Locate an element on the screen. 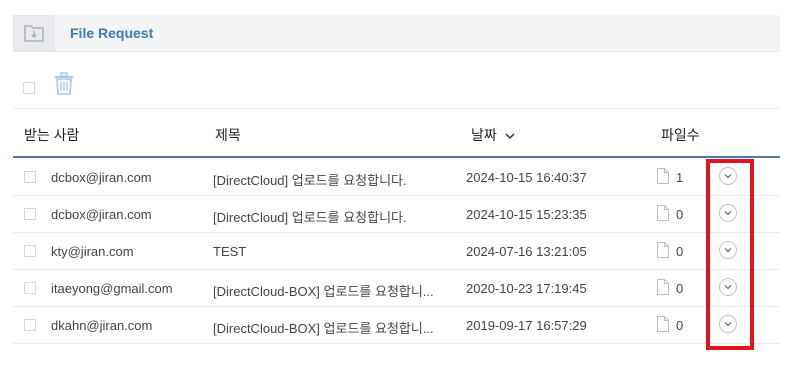 The width and height of the screenshot is (795, 380). trash-icon is located at coordinates (64, 84).